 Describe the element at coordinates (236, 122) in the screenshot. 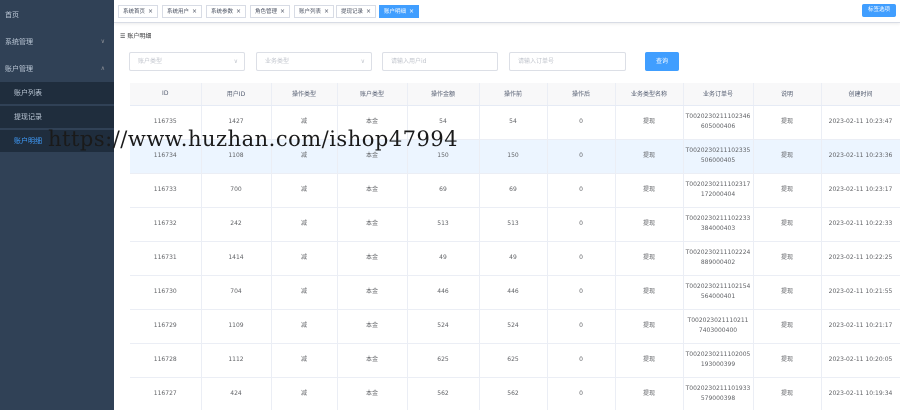

I see `table-cell: 1427` at that location.